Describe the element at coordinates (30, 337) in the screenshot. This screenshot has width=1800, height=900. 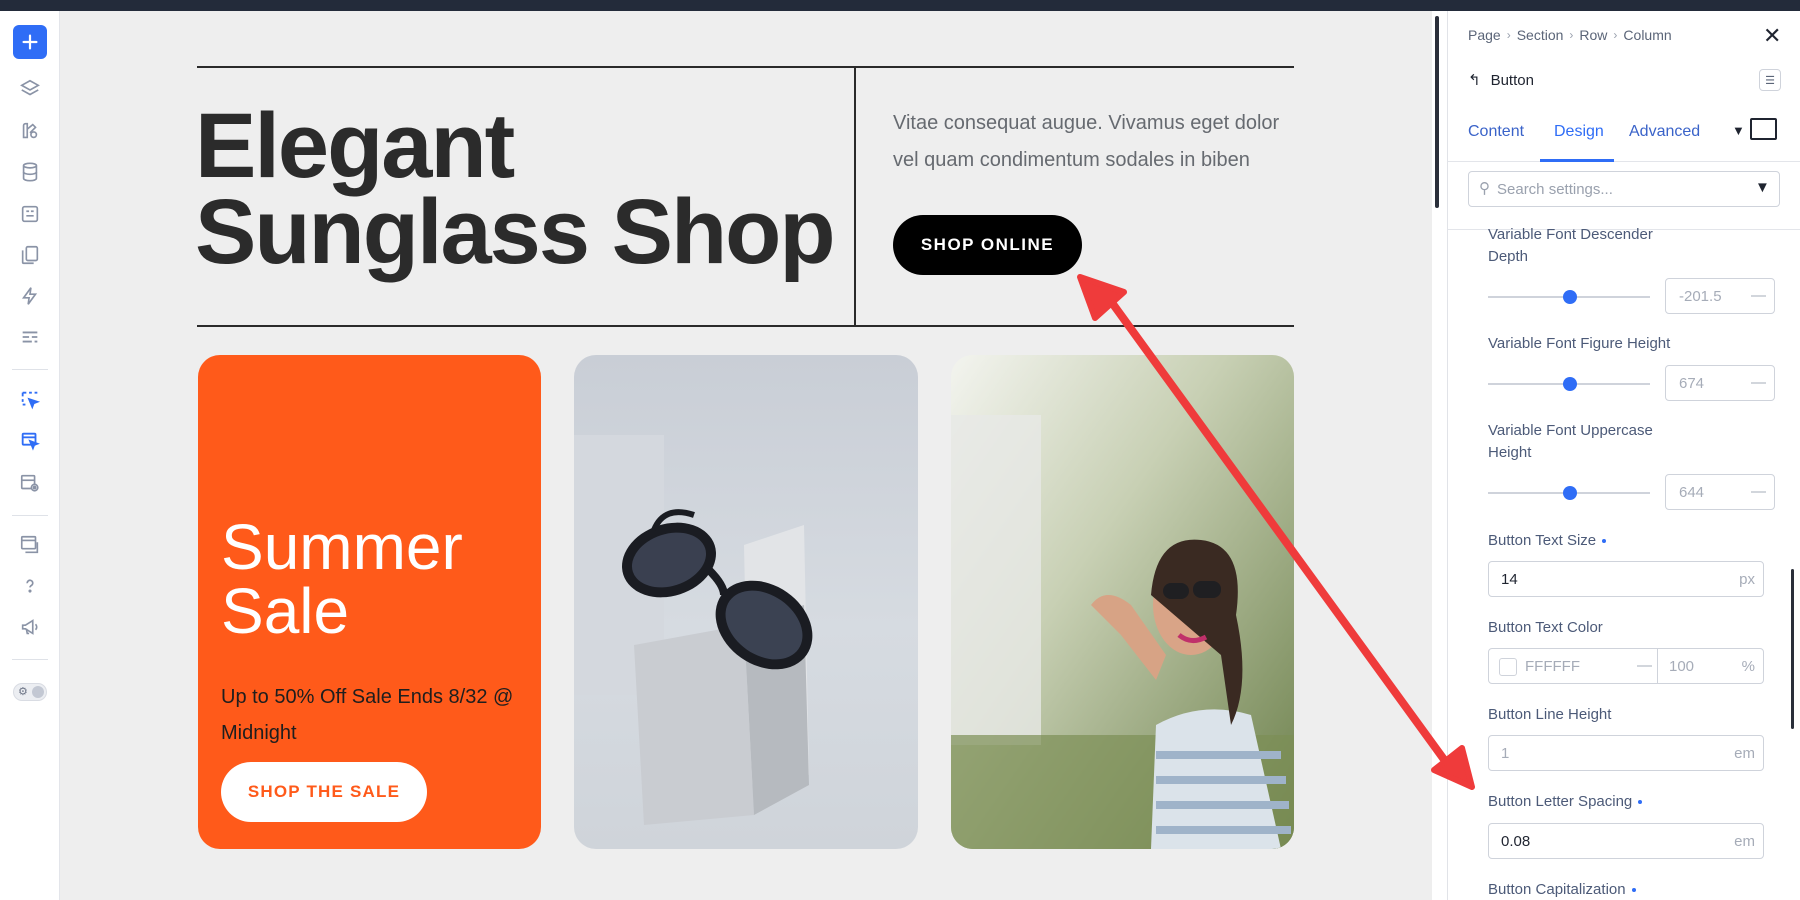
I see `template-icon` at that location.